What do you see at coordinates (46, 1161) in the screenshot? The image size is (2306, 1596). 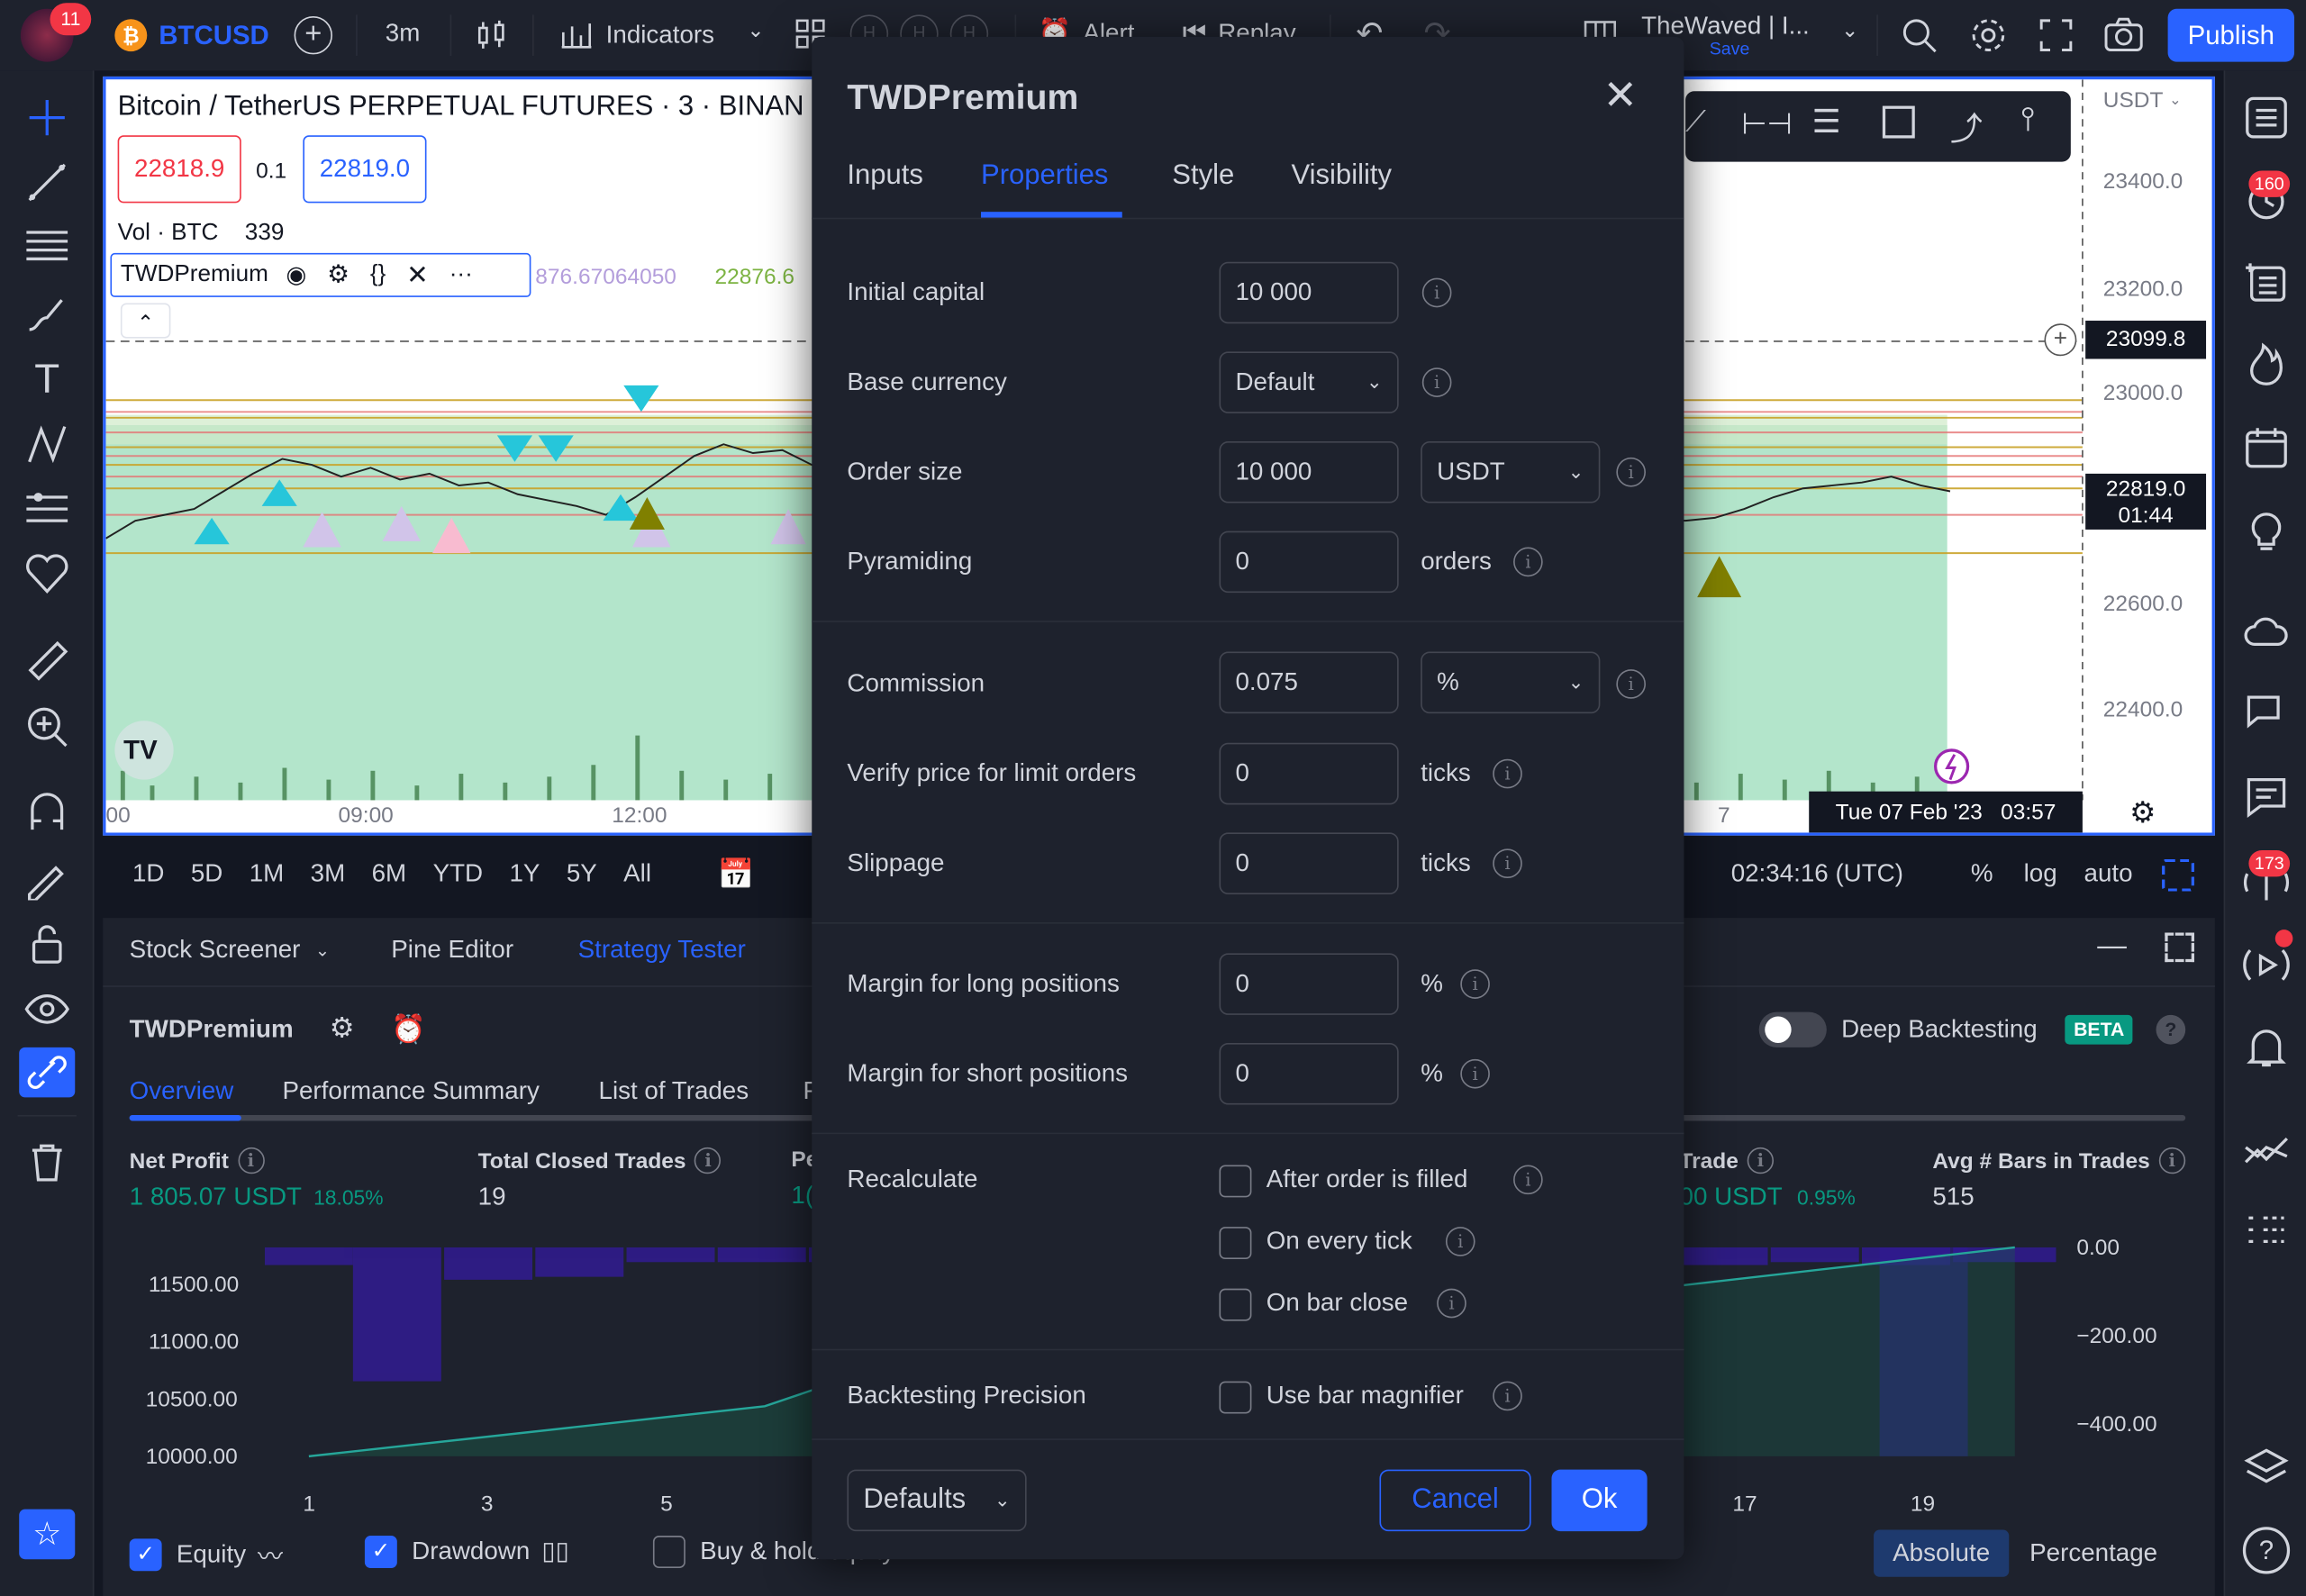 I see `trash-icon` at bounding box center [46, 1161].